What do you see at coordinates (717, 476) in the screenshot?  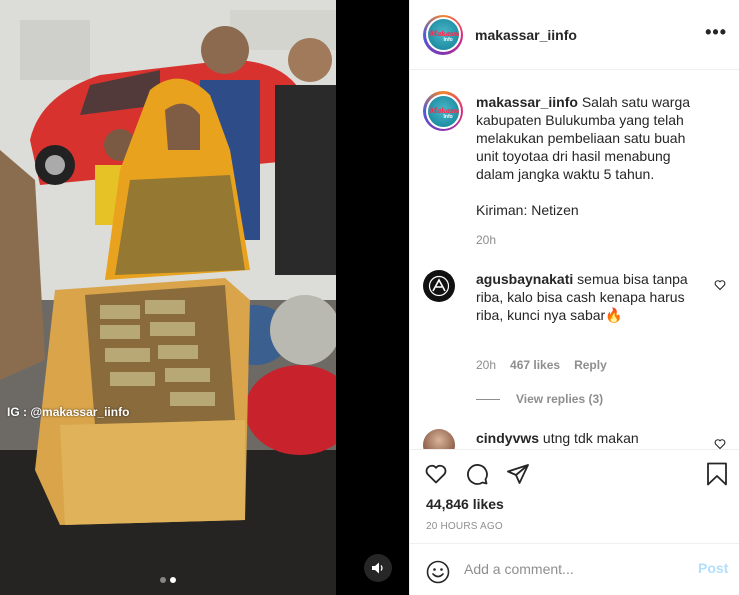 I see `bookmark-icon` at bounding box center [717, 476].